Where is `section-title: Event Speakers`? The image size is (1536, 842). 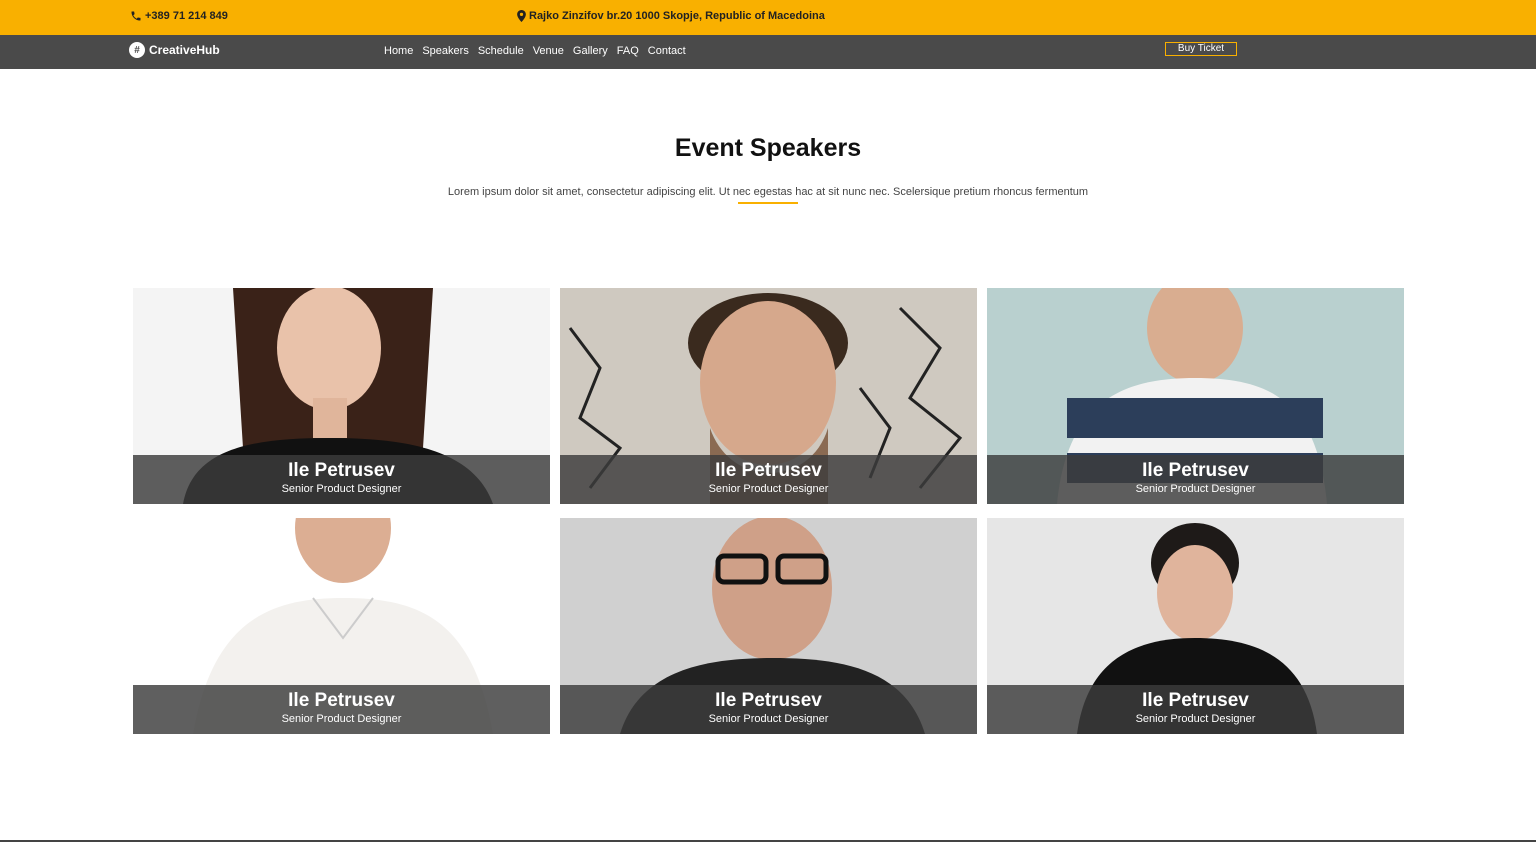
section-title: Event Speakers is located at coordinates (768, 148).